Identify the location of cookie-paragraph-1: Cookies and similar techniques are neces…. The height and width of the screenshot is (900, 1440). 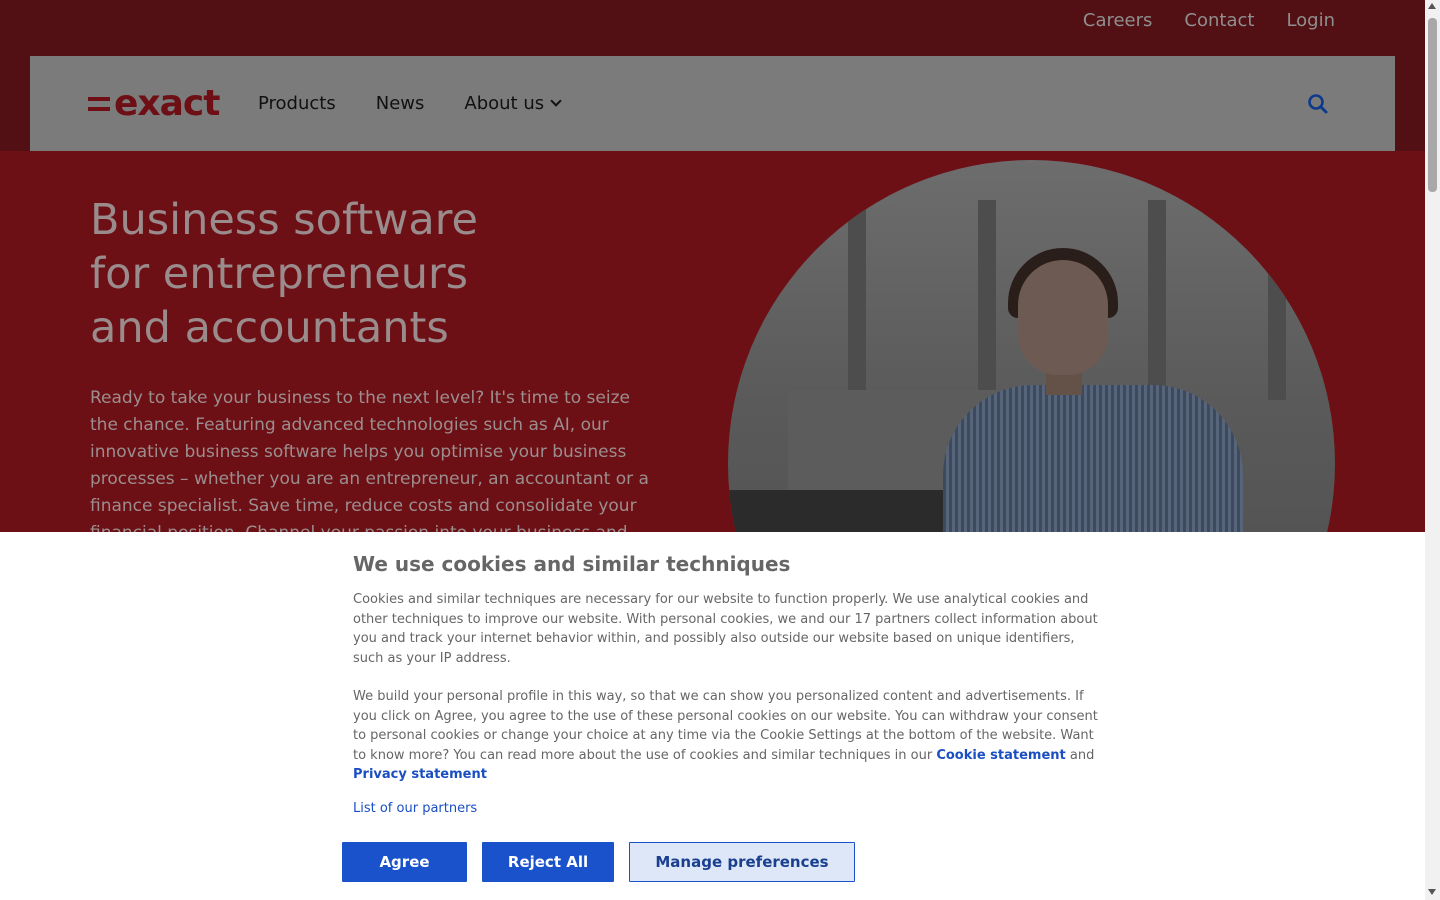
(725, 629).